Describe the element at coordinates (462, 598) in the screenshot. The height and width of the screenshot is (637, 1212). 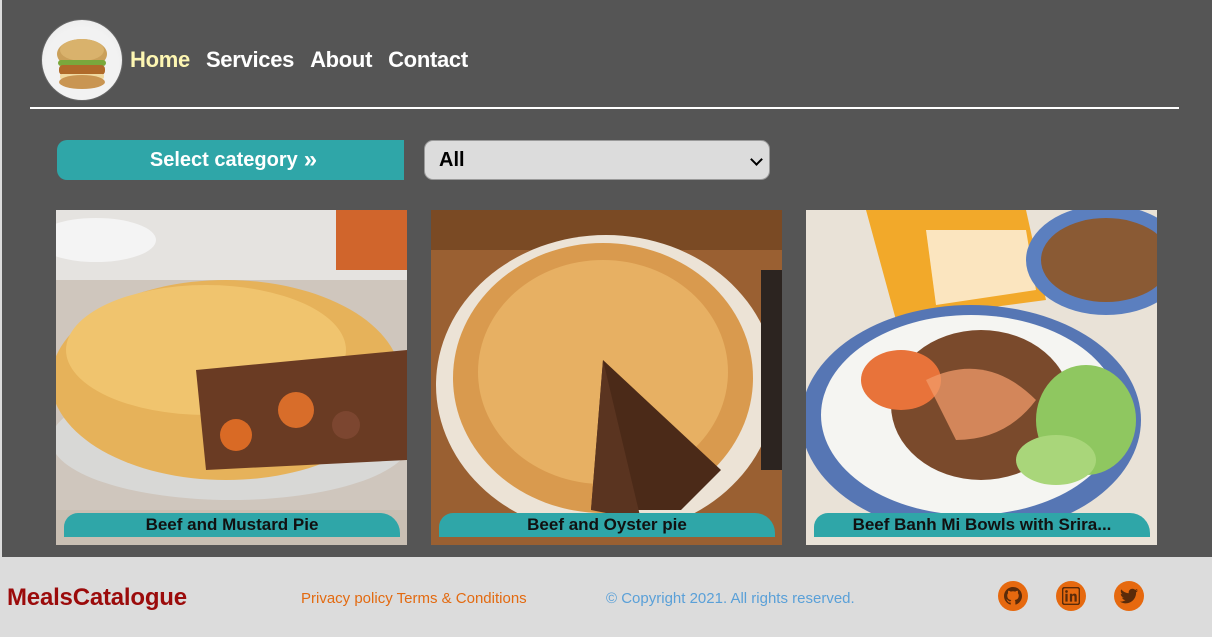
I see `terms-link: Terms & Conditions` at that location.